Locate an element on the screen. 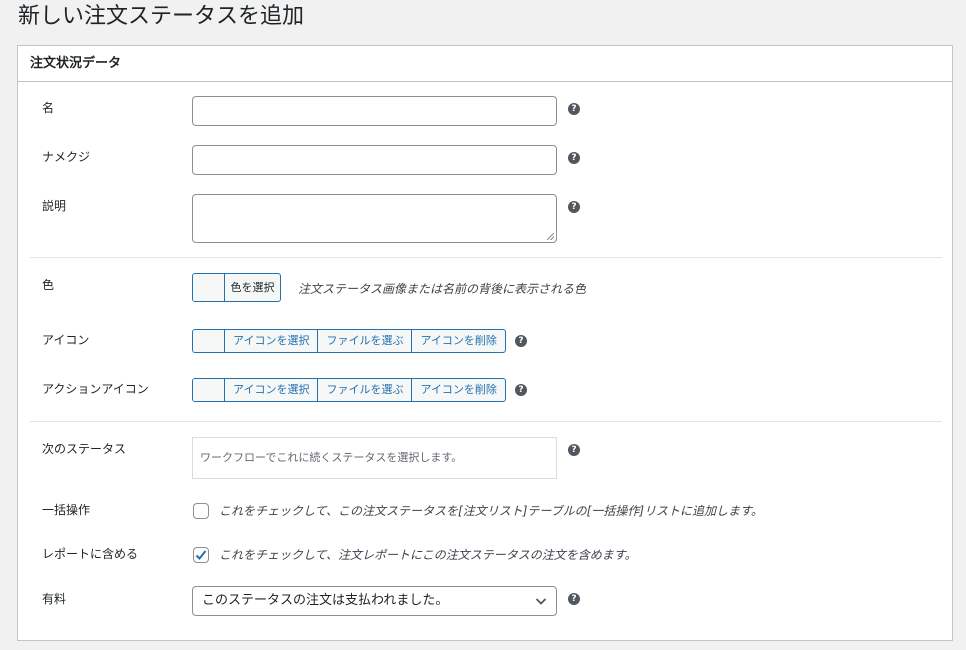  select-icon-button: アイコンを選択 is located at coordinates (272, 341).